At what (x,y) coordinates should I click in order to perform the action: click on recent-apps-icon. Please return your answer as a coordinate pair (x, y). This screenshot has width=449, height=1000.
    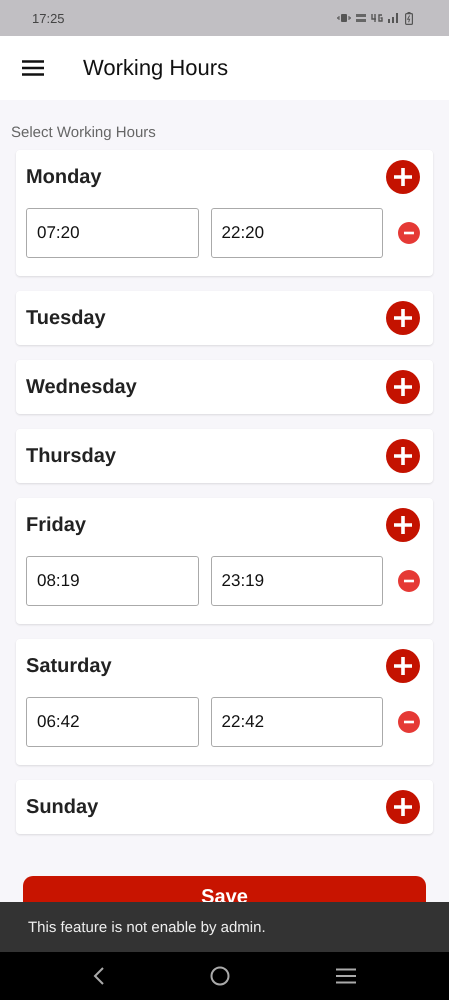
    Looking at the image, I should click on (346, 976).